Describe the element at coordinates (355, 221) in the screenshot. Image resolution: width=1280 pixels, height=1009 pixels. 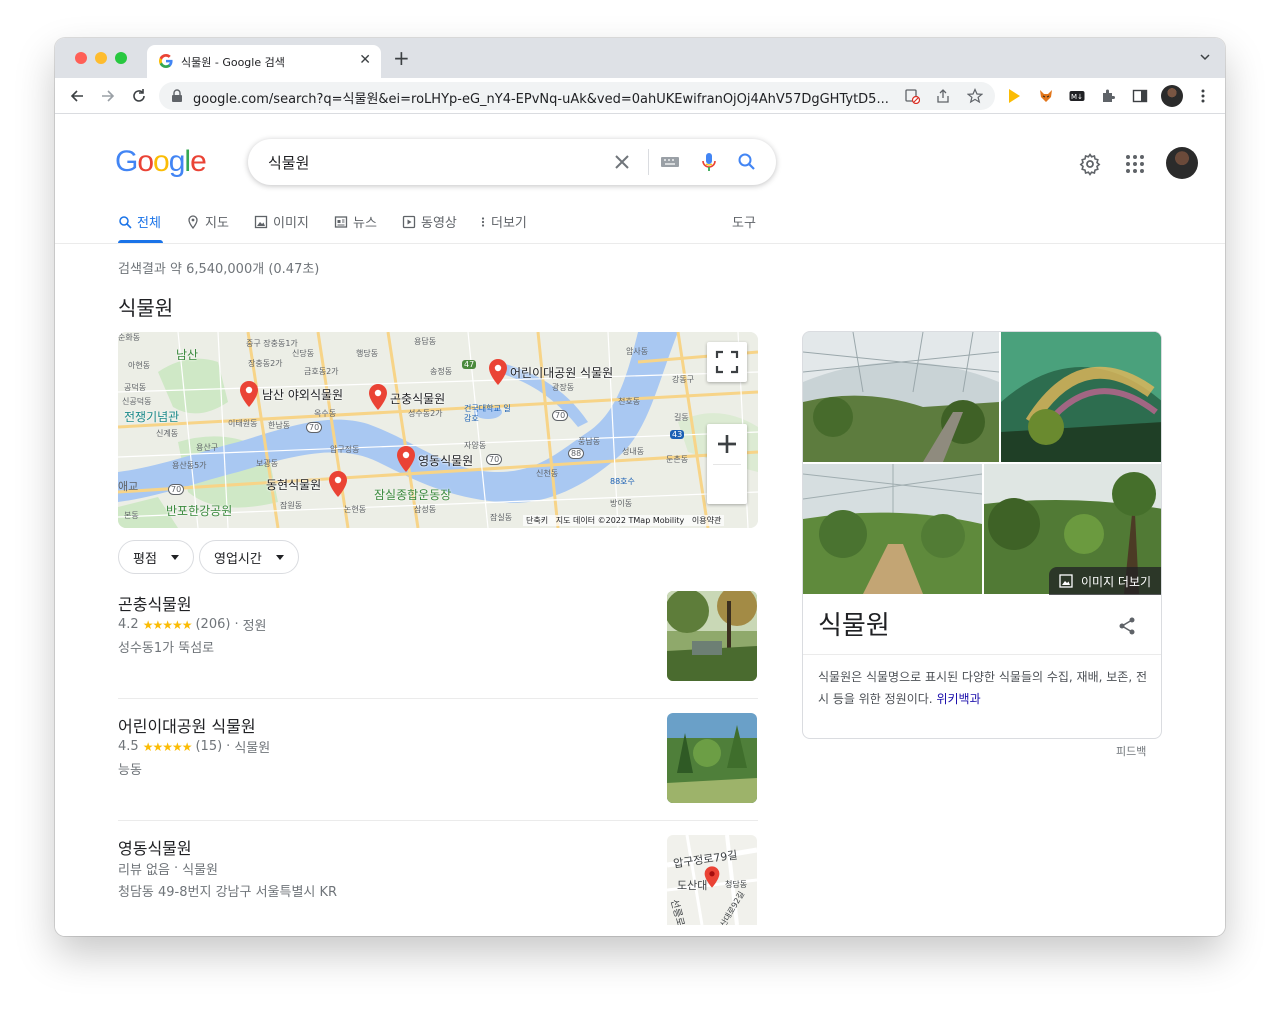
I see `tab-news: 뉴스` at that location.